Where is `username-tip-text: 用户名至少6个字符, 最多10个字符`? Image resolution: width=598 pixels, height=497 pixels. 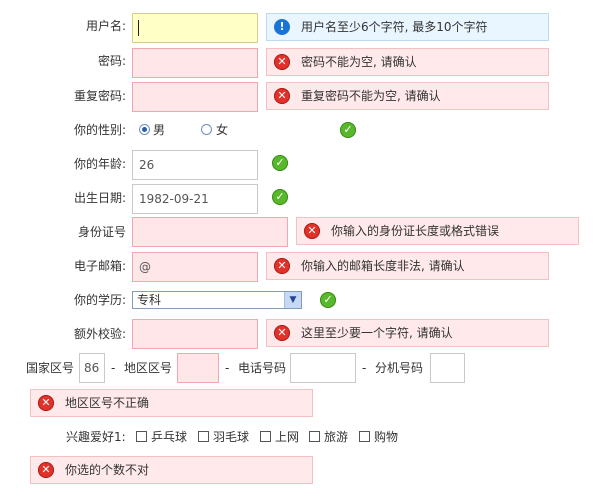
username-tip-text: 用户名至少6个字符, 最多10个字符 is located at coordinates (394, 27).